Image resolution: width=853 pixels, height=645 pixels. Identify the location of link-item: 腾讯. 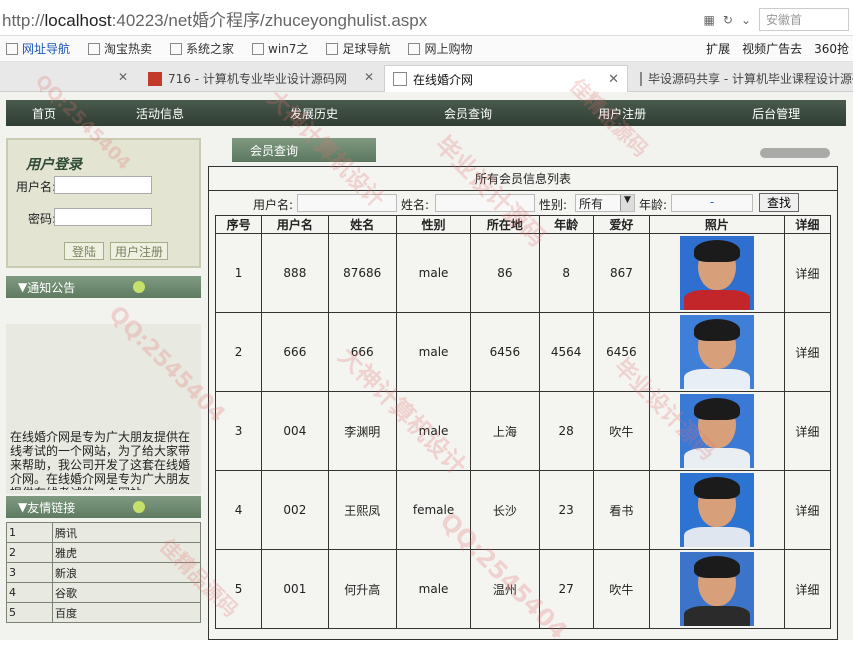
(126, 532).